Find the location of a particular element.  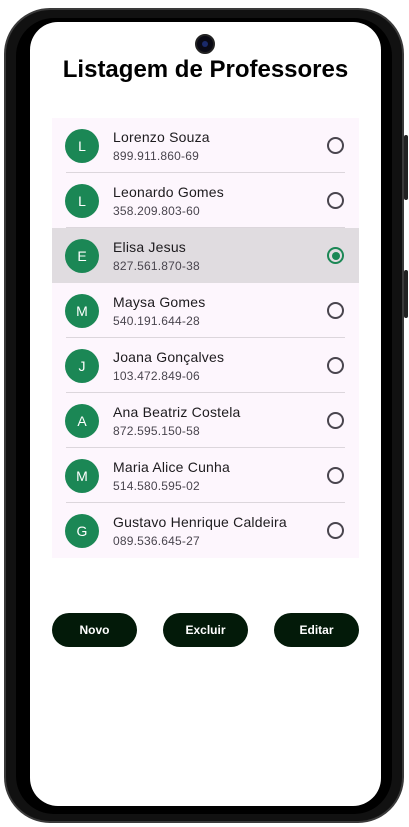

list-item: L Lorenzo Souza 899.911.860-69 is located at coordinates (205, 145).